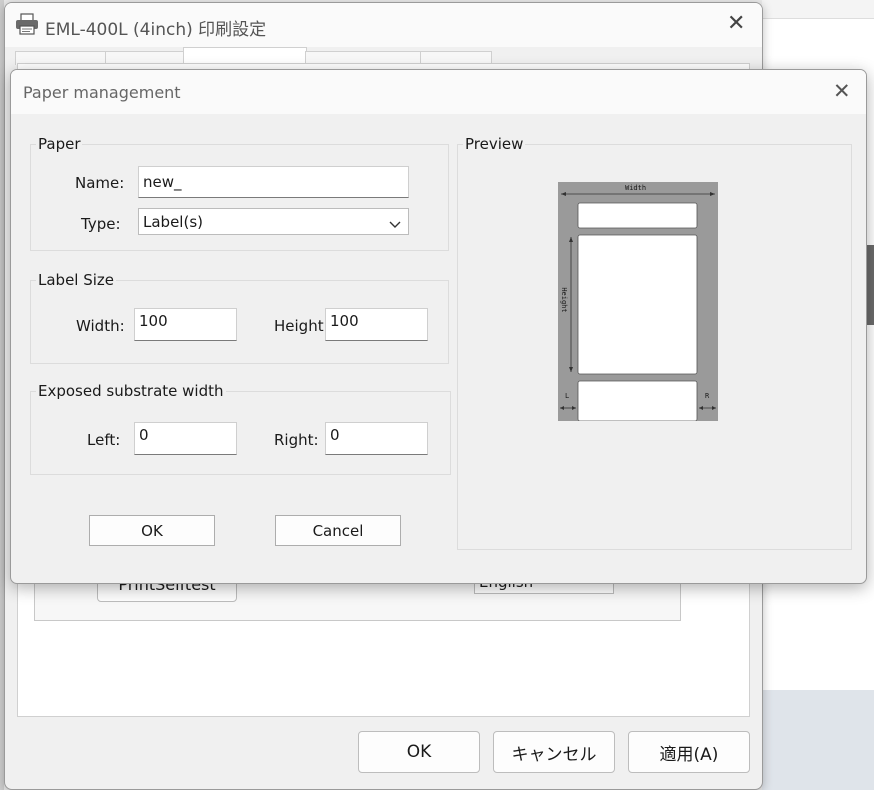 The width and height of the screenshot is (874, 790). What do you see at coordinates (383, 25) in the screenshot?
I see `parent-title-bar: EML-400L (4inch) 印刷設定 ✕` at bounding box center [383, 25].